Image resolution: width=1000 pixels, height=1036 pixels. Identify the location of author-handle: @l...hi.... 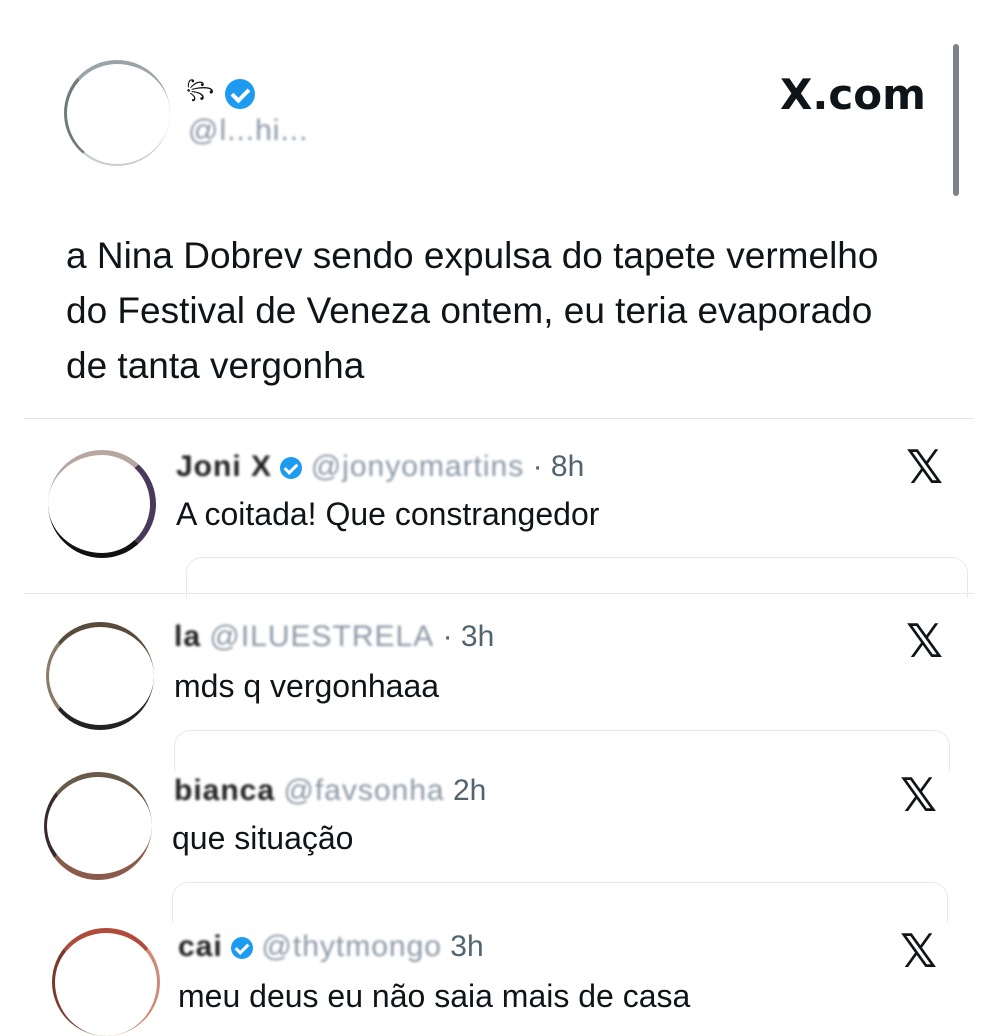
(258, 134).